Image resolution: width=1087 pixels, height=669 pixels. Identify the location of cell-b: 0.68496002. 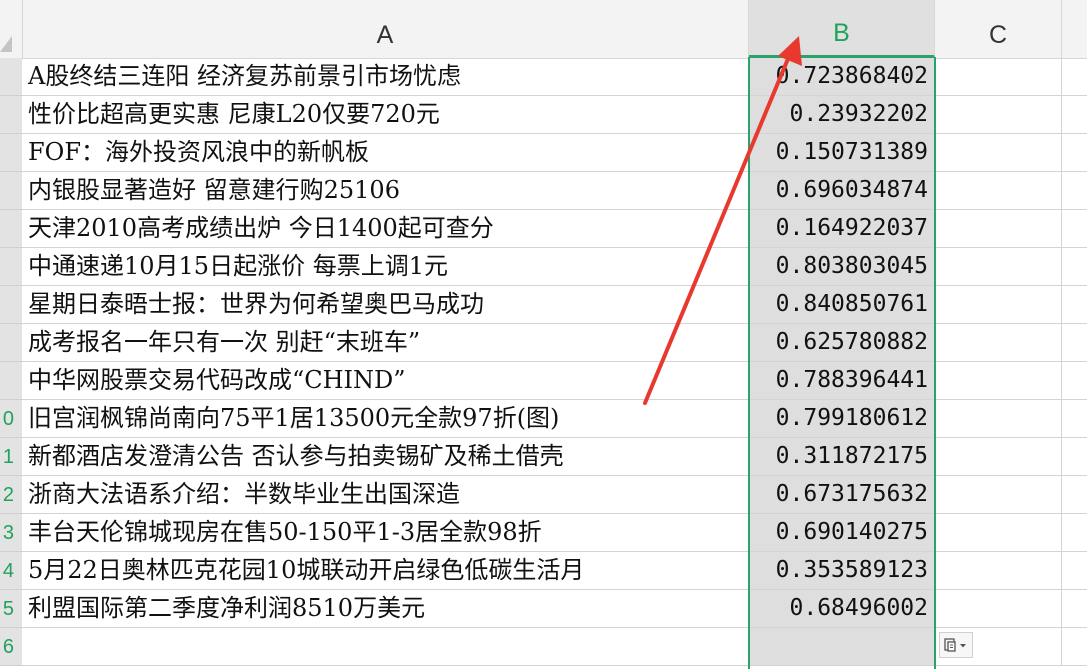
(842, 608).